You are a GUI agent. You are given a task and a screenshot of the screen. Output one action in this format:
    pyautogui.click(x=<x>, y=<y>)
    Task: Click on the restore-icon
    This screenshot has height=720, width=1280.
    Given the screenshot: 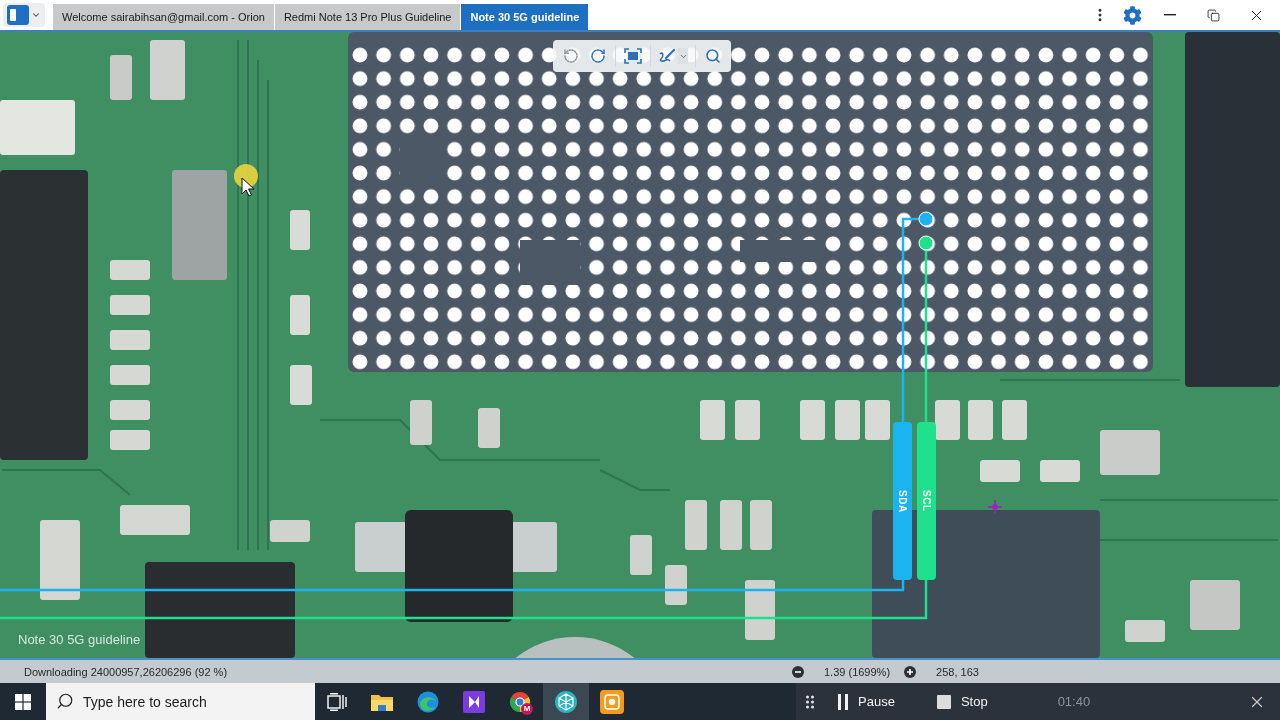 What is the action you would take?
    pyautogui.click(x=1213, y=15)
    